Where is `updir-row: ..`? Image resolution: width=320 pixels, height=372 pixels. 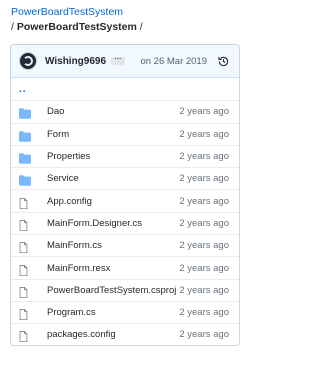
updir-row: .. is located at coordinates (125, 89).